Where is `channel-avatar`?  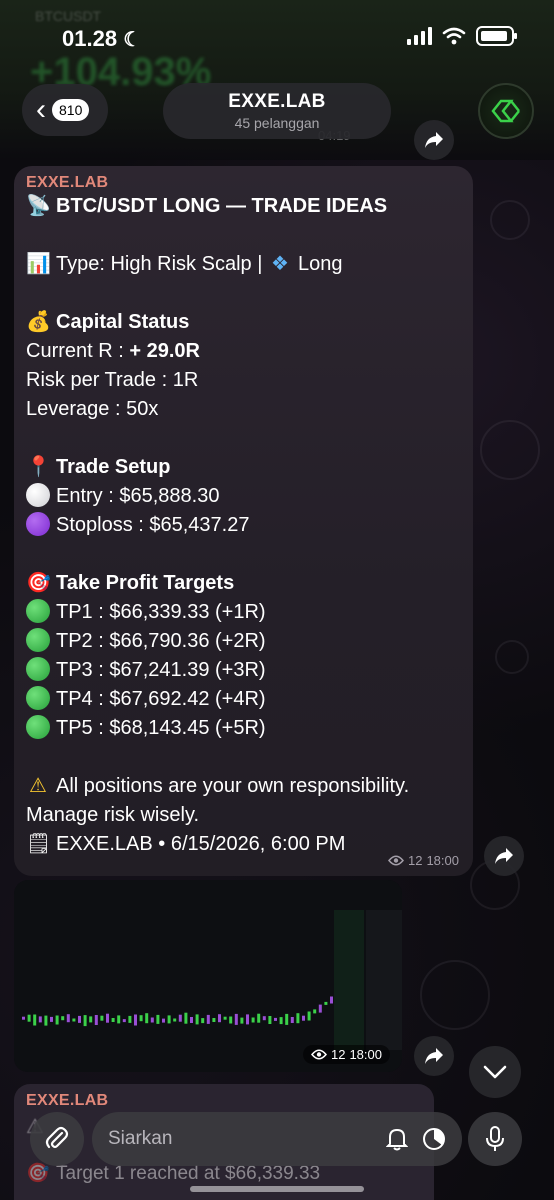 channel-avatar is located at coordinates (506, 111).